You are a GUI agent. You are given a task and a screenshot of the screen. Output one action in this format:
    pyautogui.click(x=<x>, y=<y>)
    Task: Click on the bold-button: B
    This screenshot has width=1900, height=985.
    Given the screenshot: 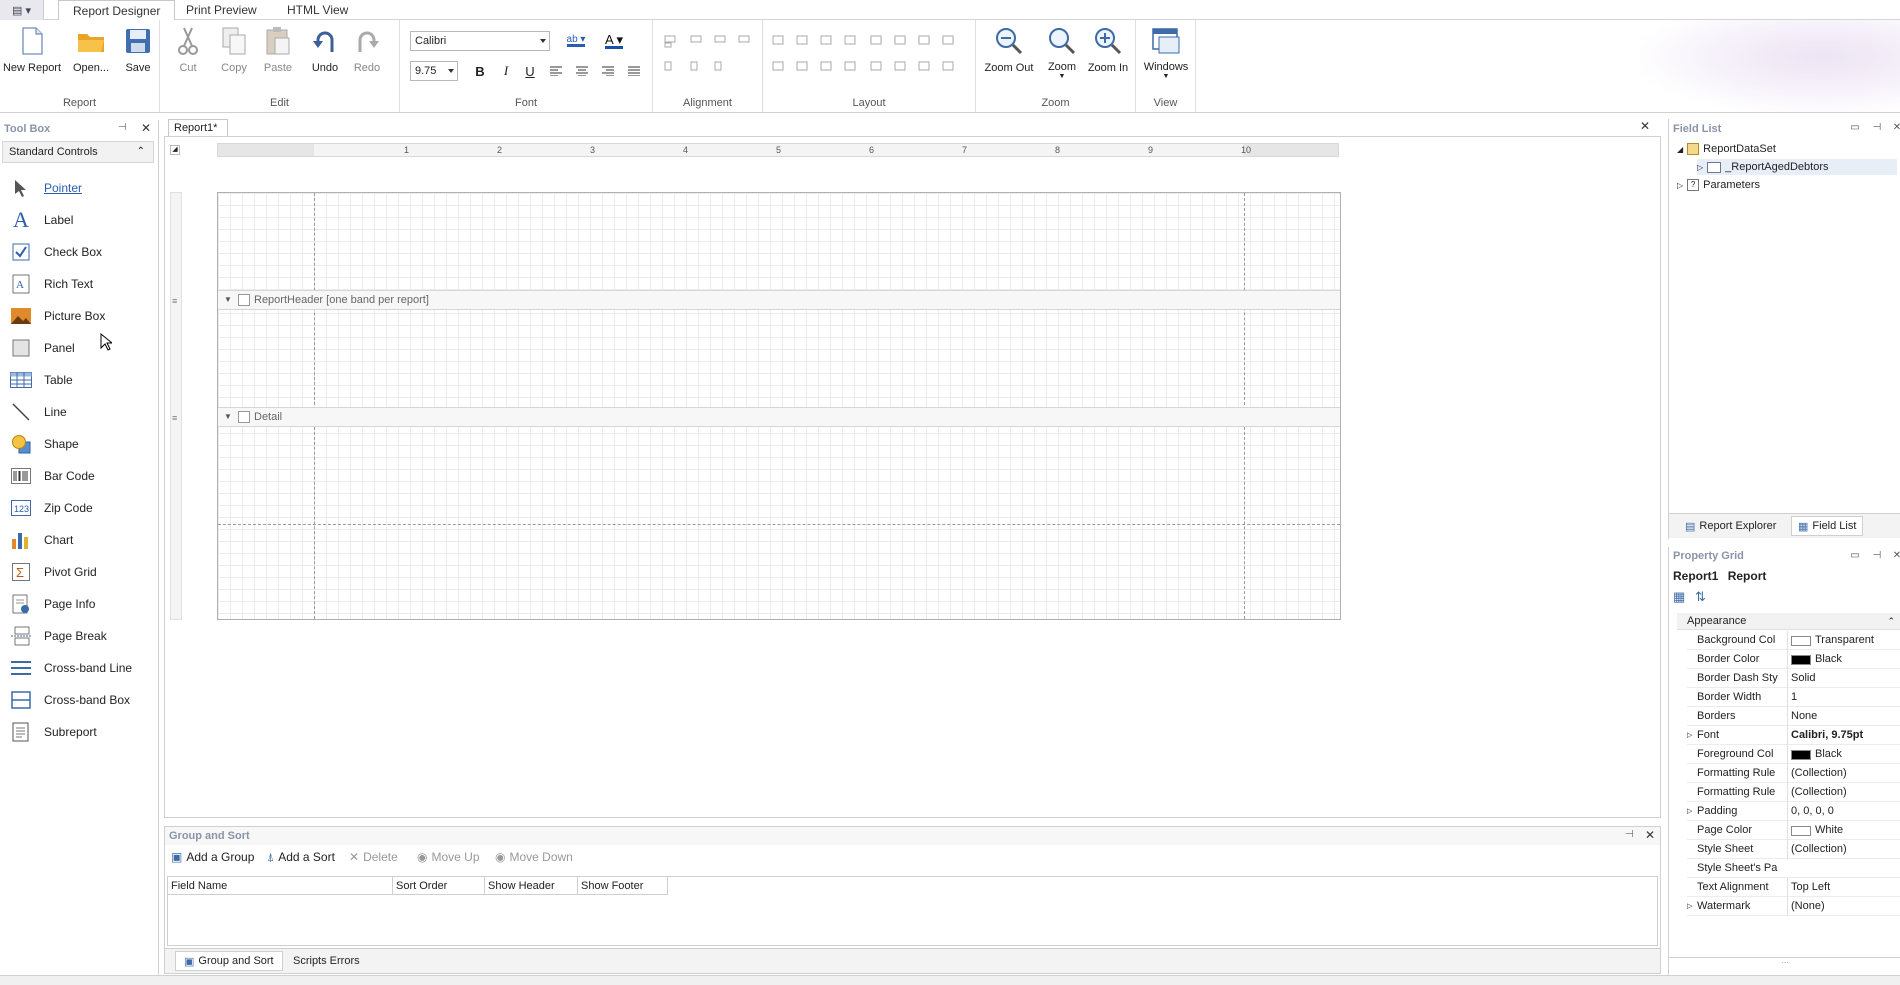 What is the action you would take?
    pyautogui.click(x=480, y=71)
    